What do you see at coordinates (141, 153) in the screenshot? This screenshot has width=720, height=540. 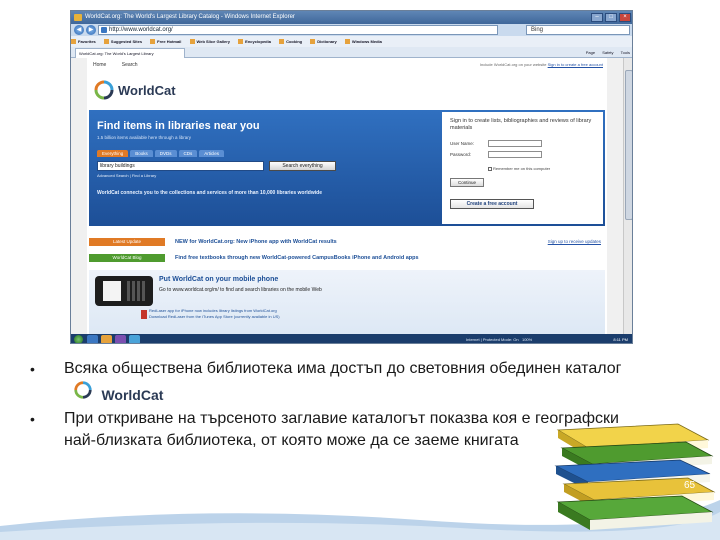 I see `tab-books: Books` at bounding box center [141, 153].